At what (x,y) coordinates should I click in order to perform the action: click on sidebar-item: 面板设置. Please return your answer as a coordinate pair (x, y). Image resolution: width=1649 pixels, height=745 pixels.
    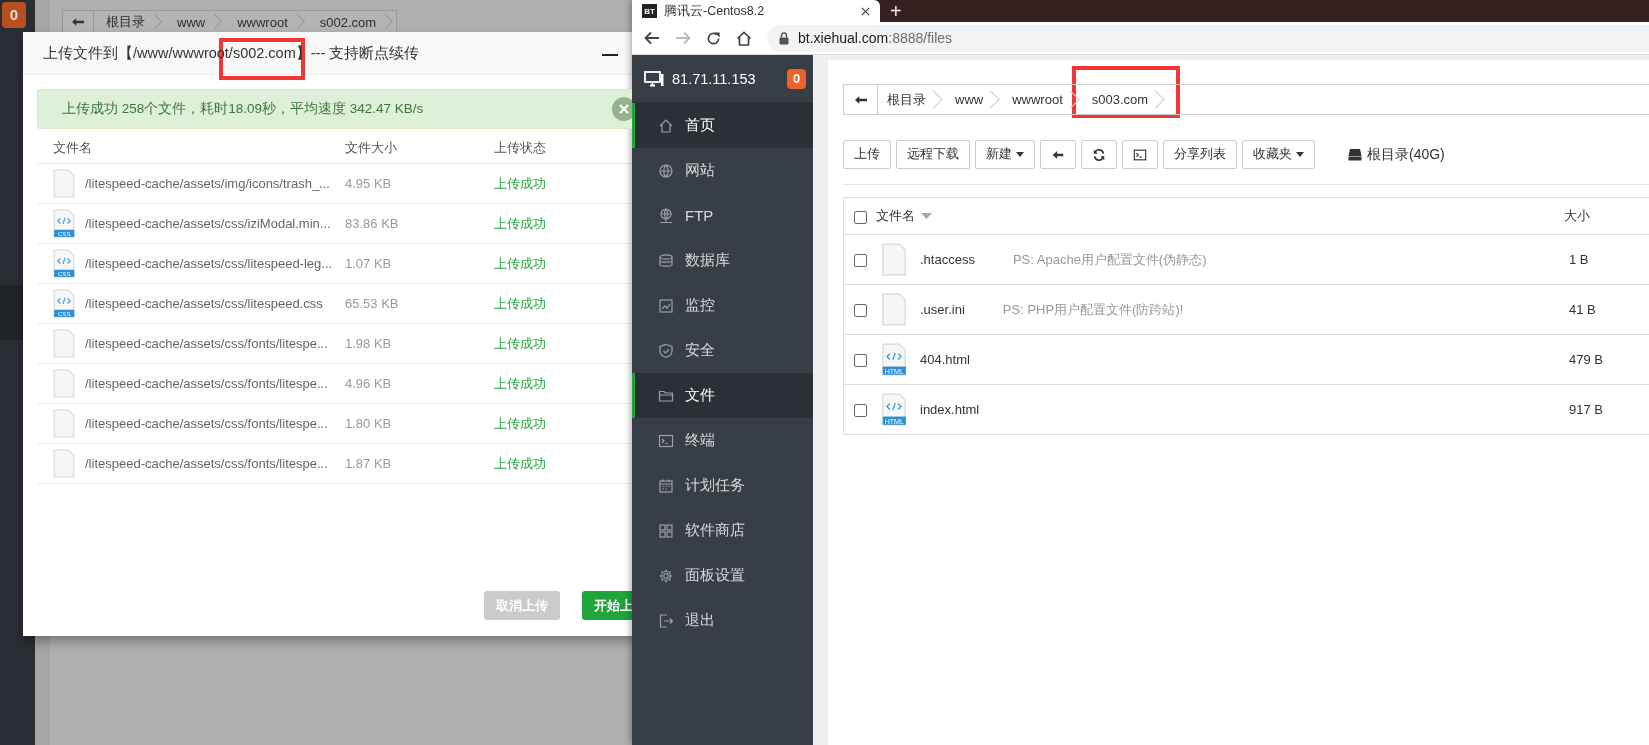
    Looking at the image, I should click on (722, 575).